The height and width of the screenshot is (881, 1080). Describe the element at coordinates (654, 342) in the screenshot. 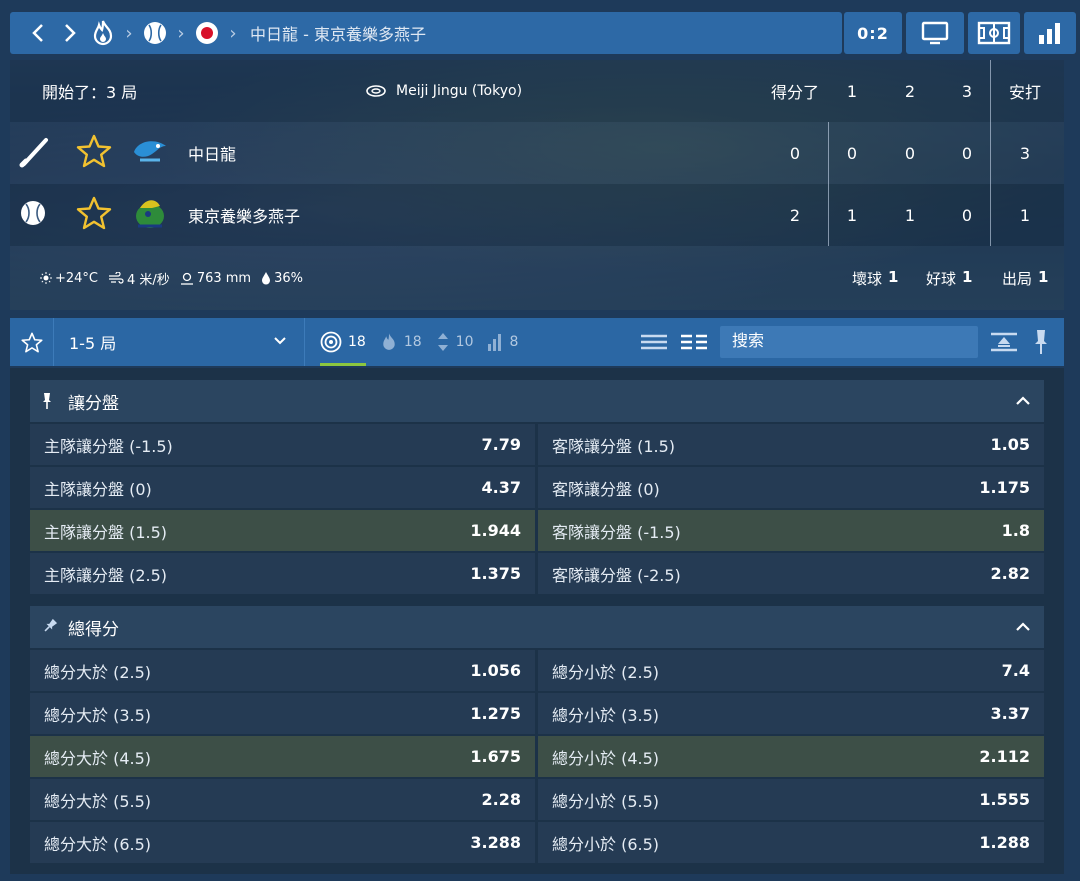

I see `list-view-button` at that location.